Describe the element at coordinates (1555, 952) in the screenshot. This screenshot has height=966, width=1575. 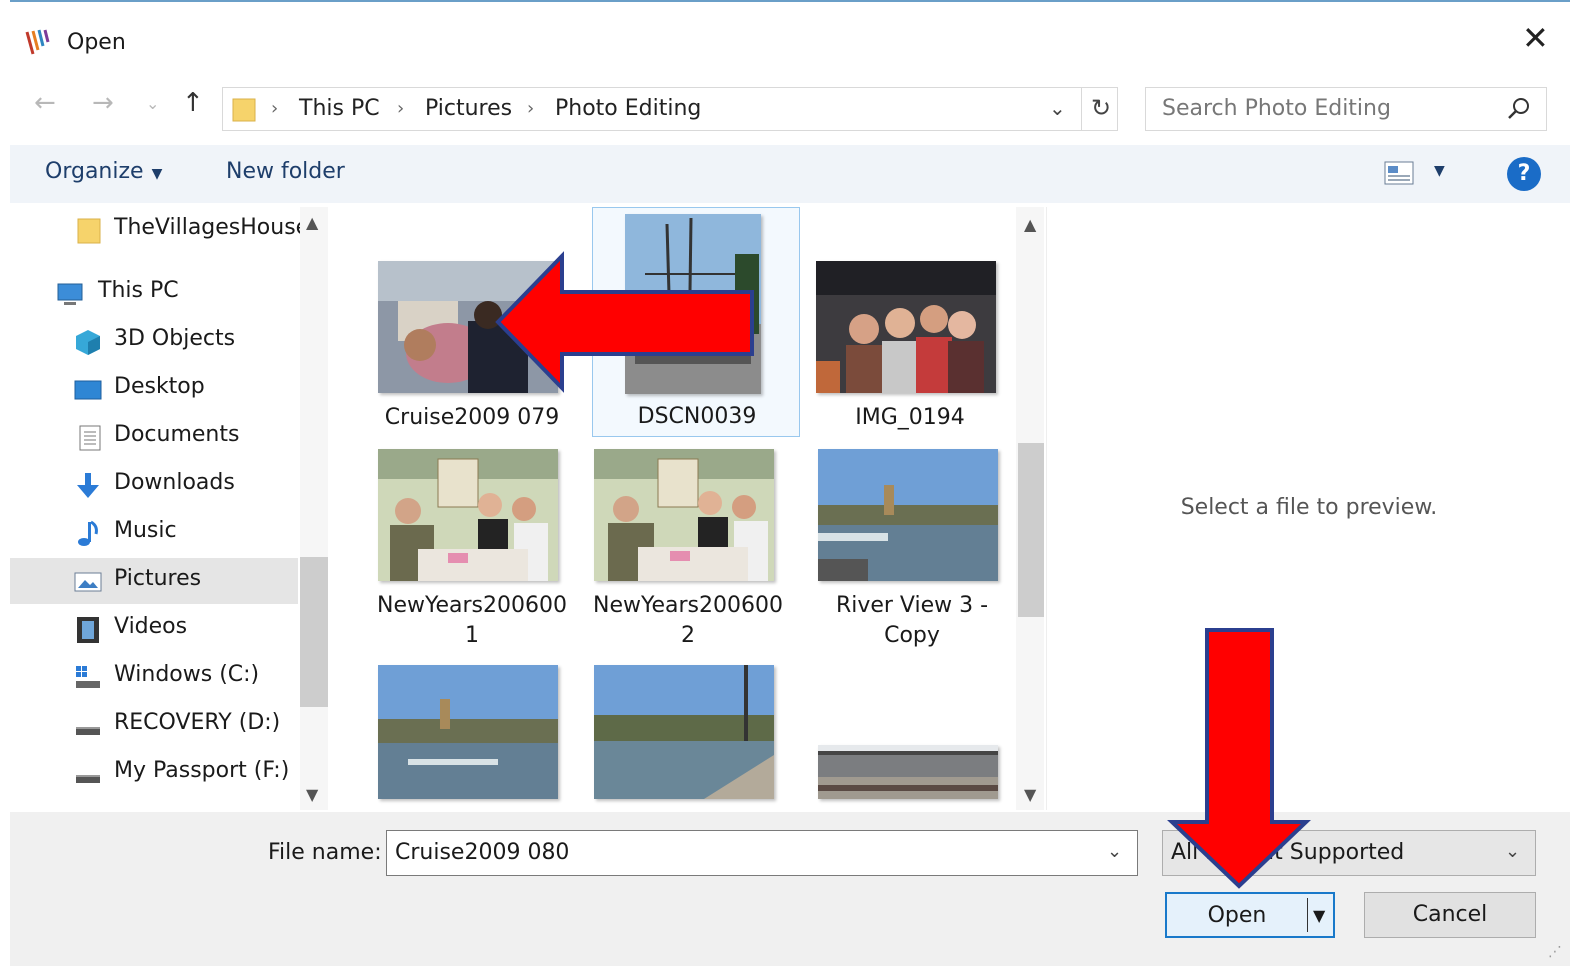
I see `resize-grip-icon: ⋰` at that location.